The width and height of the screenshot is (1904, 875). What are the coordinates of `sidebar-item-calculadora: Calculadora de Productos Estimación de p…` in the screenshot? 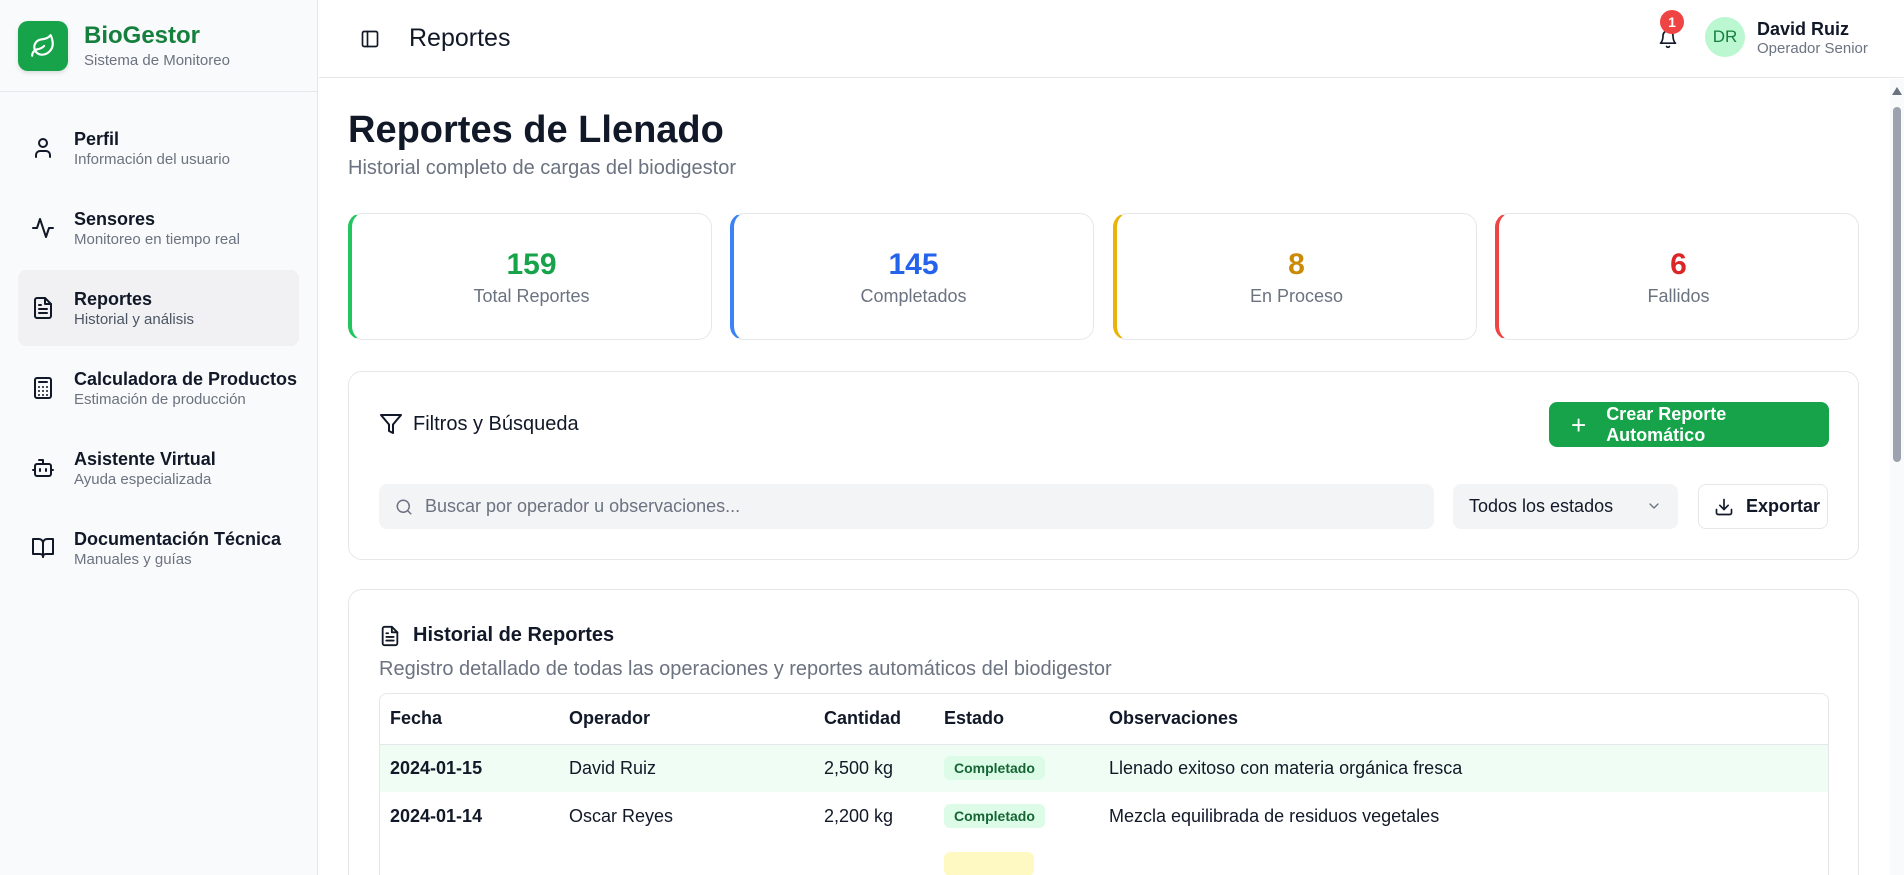 It's located at (158, 388).